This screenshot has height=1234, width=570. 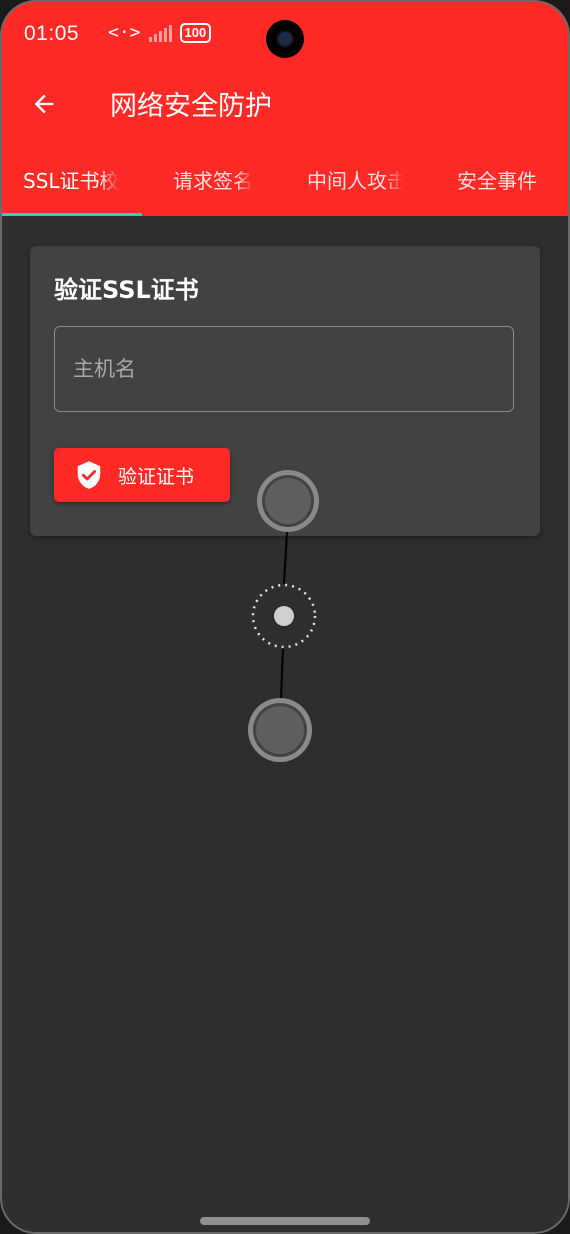 I want to click on tab-mitm-detection: 中间人攻击检测, so click(x=355, y=179).